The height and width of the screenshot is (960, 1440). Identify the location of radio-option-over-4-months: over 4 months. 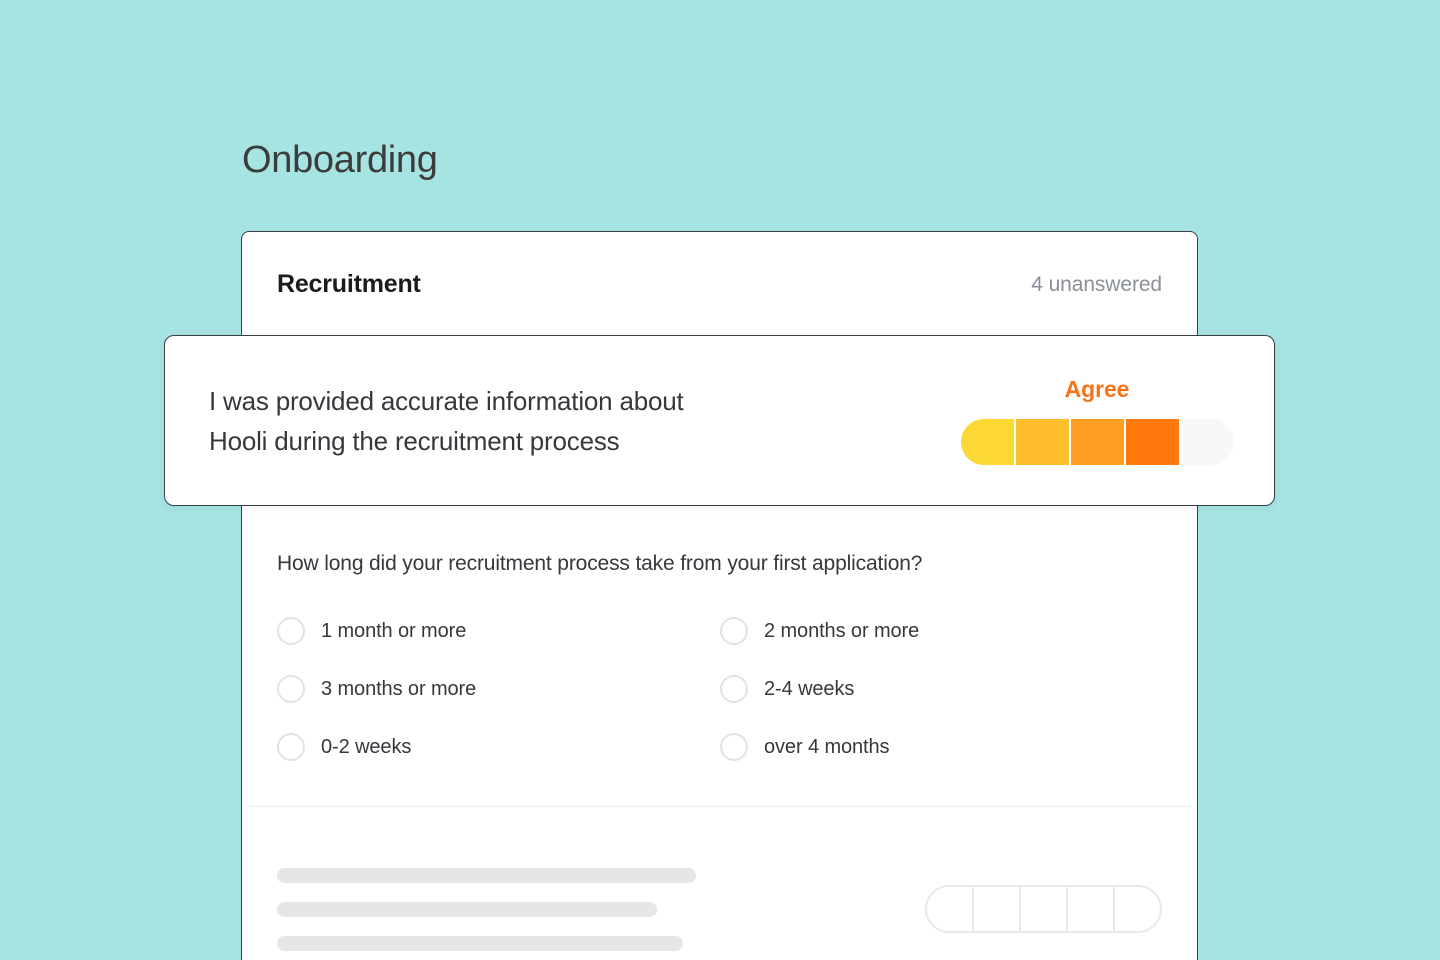
(941, 747).